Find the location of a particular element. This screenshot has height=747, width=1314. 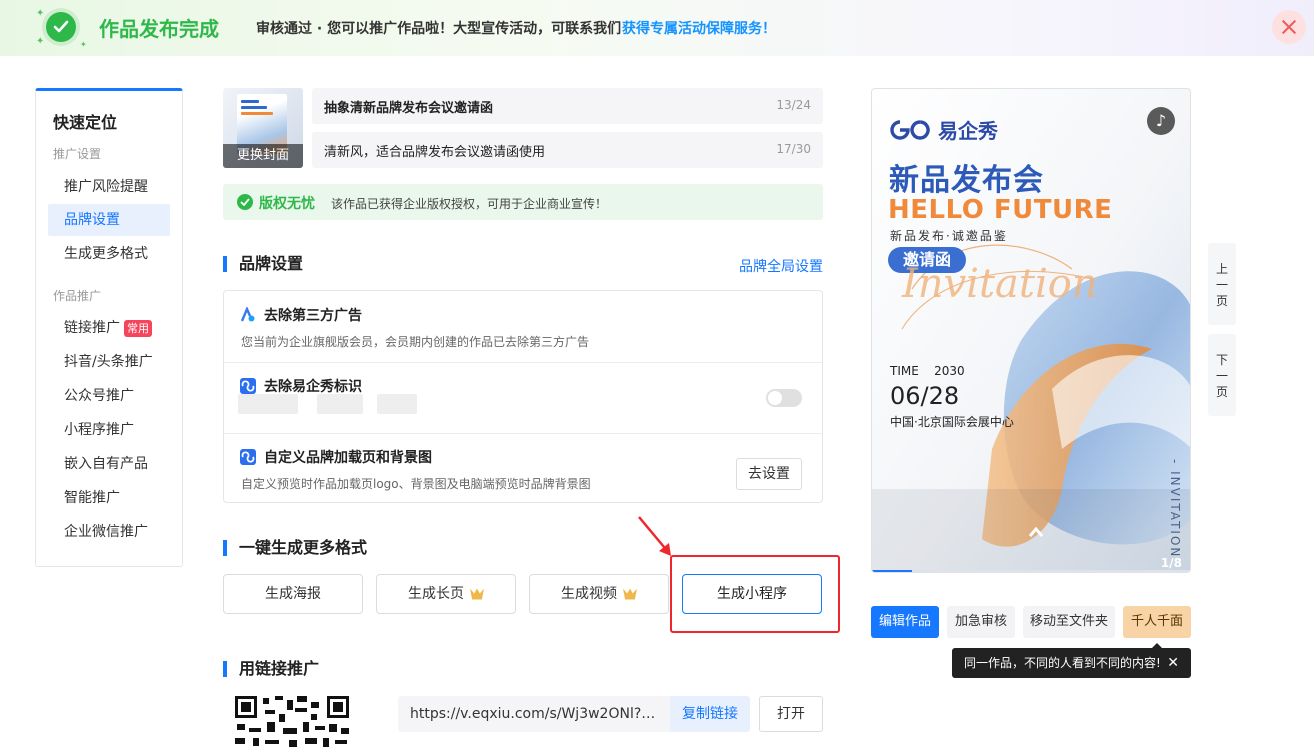

next-page-label: 下一页 is located at coordinates (1222, 376).